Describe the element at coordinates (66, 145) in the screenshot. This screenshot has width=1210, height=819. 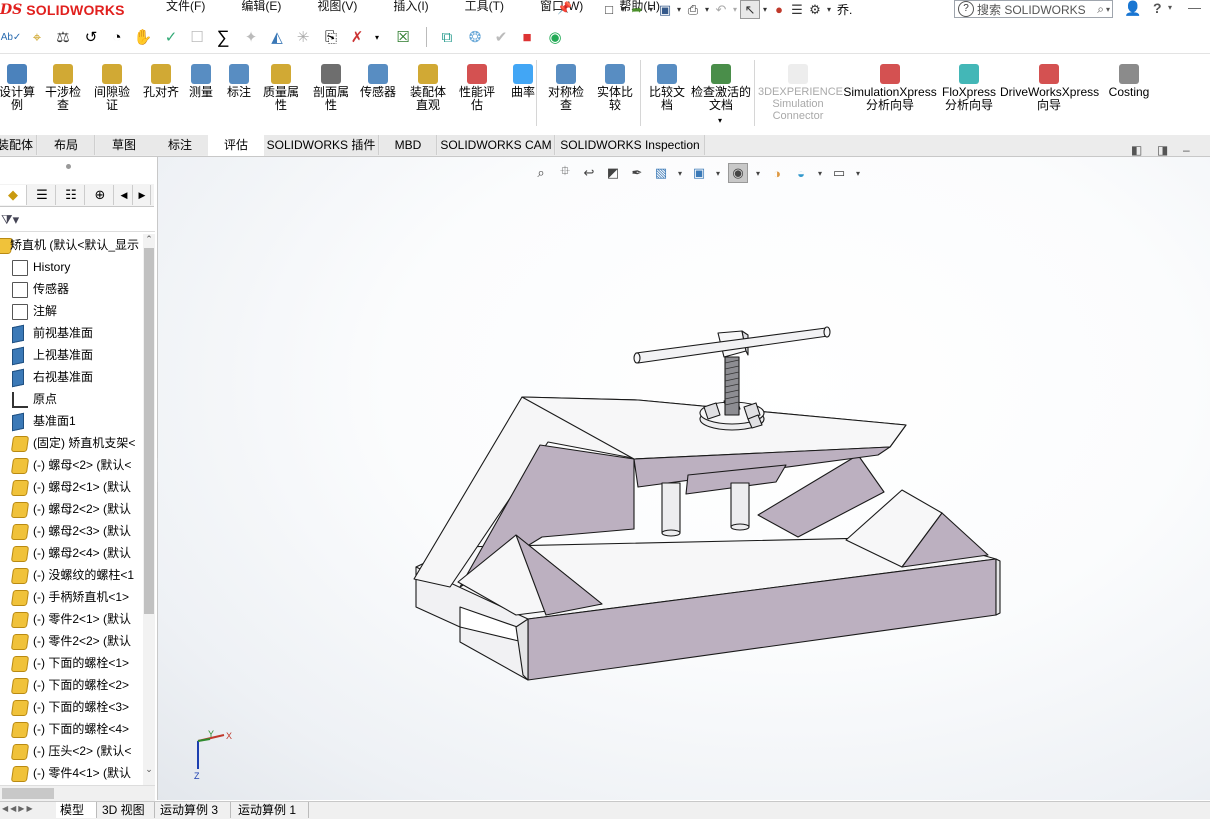
I see `command-tab: 布局` at that location.